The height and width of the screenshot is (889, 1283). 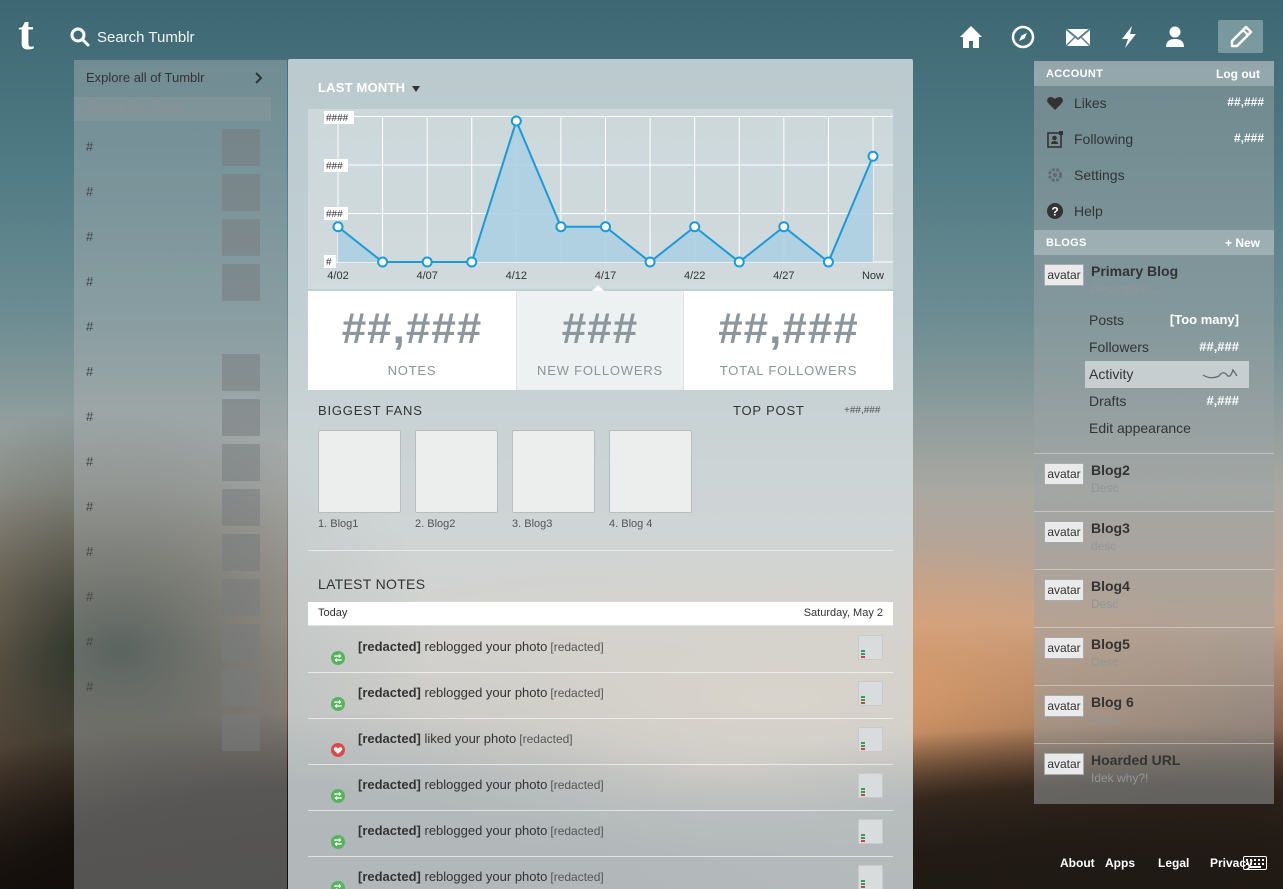 I want to click on account-row-following: Following #,###, so click(x=1154, y=140).